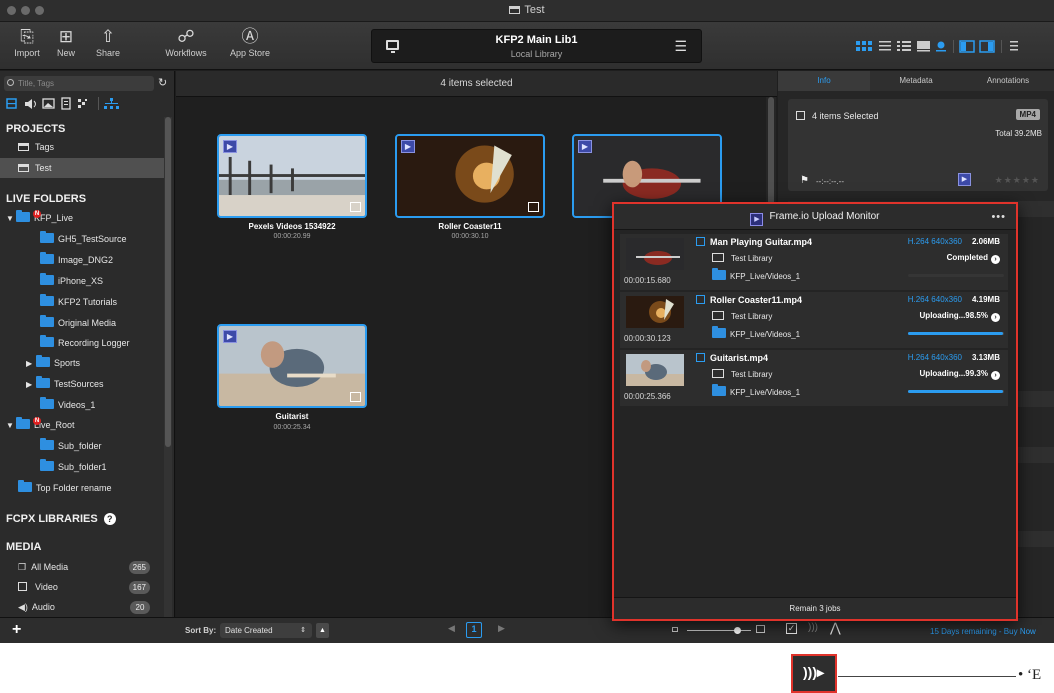 The width and height of the screenshot is (1054, 693). I want to click on tab-metadata: Metadata, so click(916, 81).